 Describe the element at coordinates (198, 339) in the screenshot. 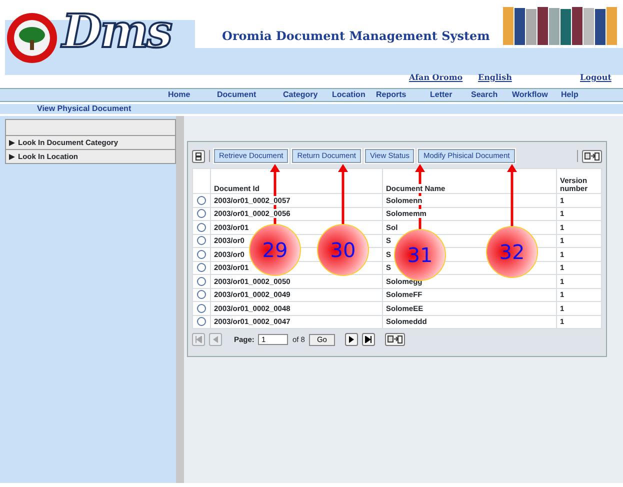

I see `first-page-icon` at that location.